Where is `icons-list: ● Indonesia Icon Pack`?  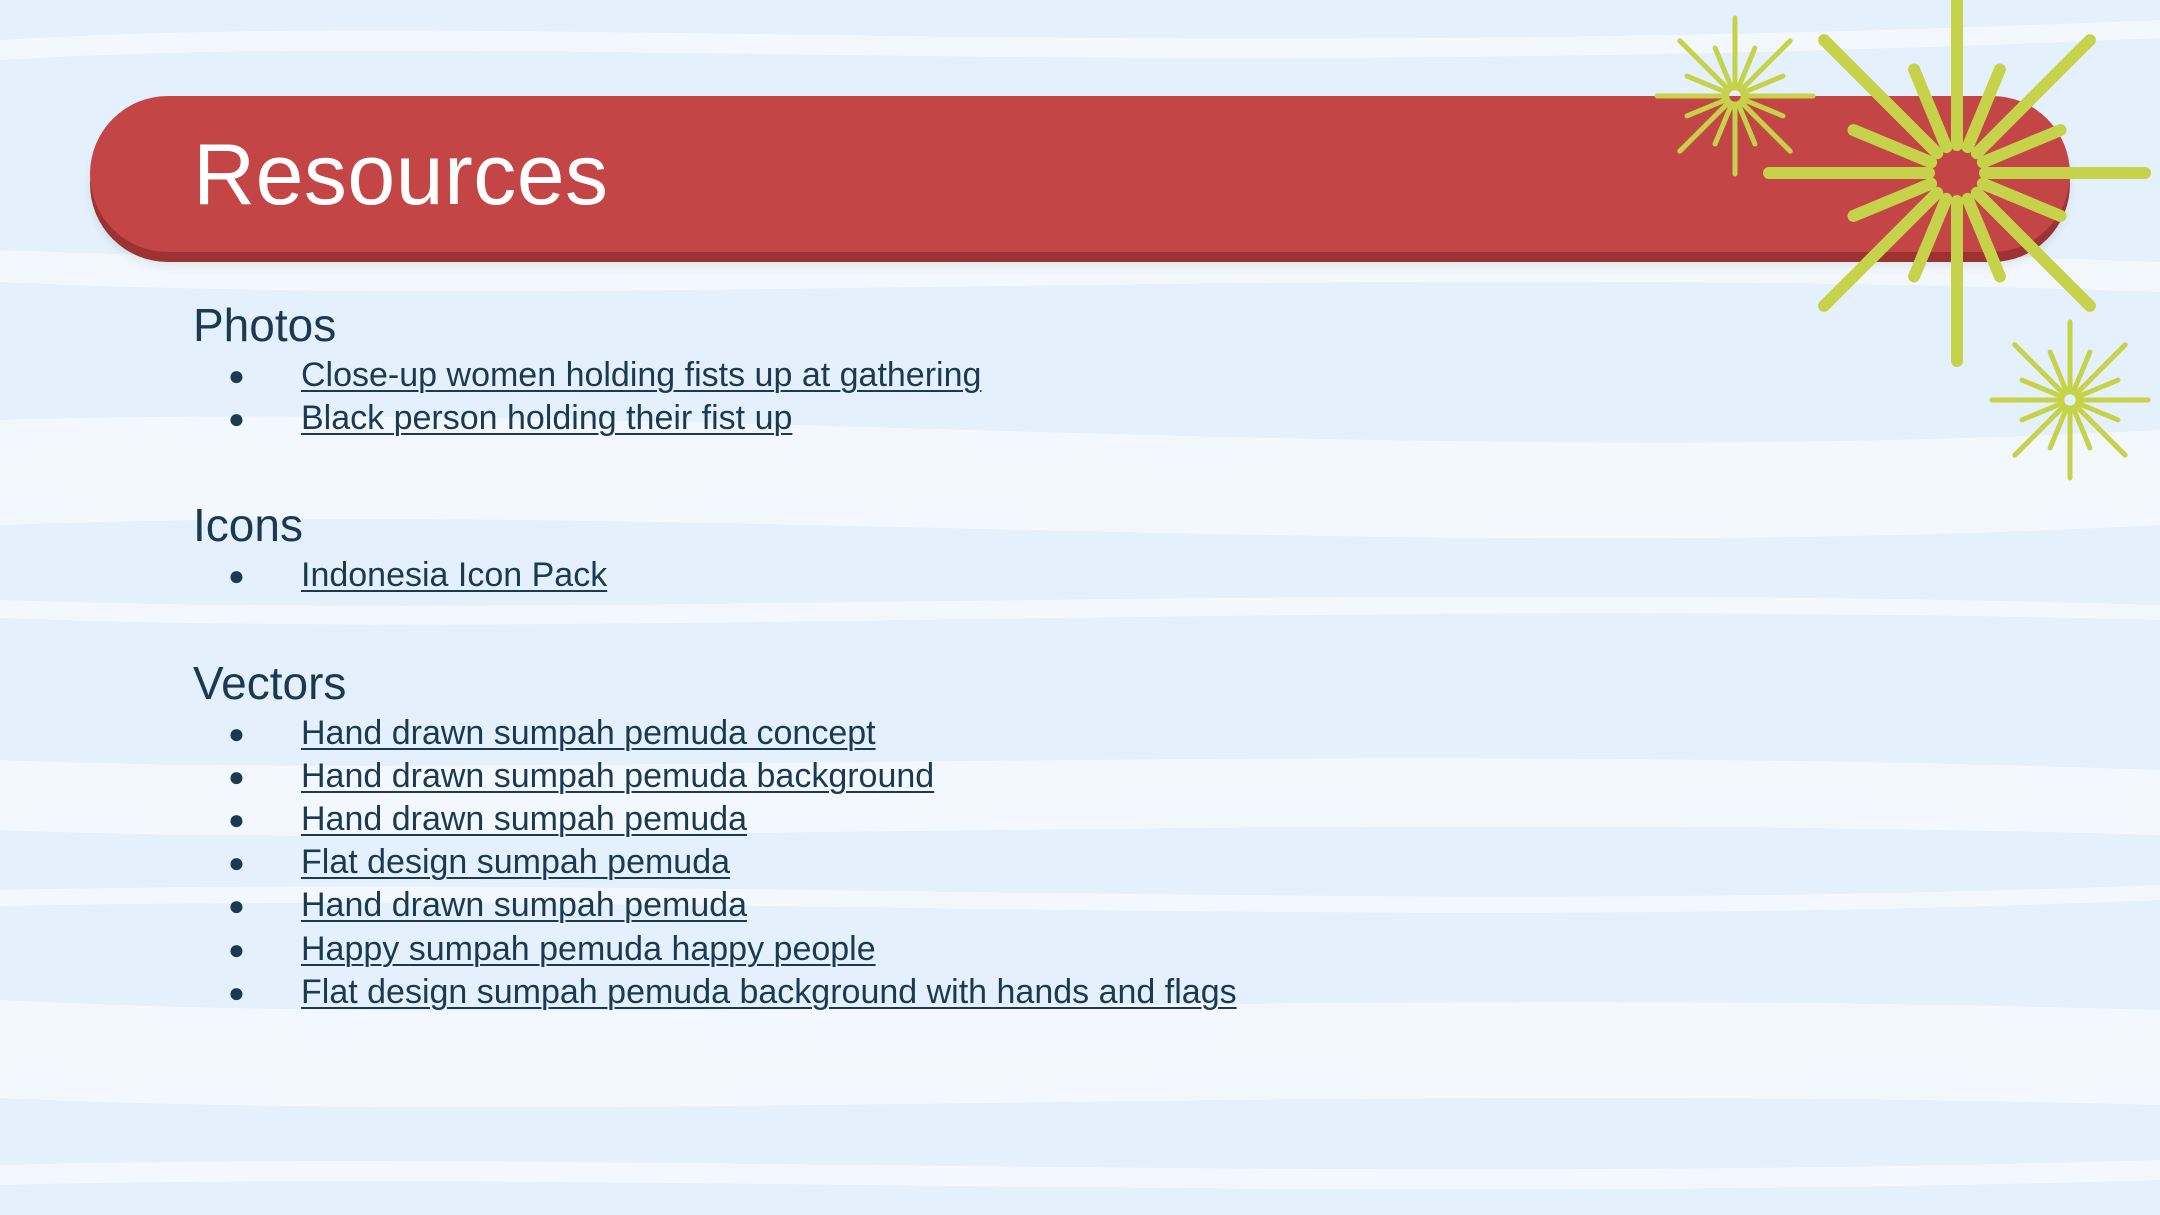
icons-list: ● Indonesia Icon Pack is located at coordinates (715, 575).